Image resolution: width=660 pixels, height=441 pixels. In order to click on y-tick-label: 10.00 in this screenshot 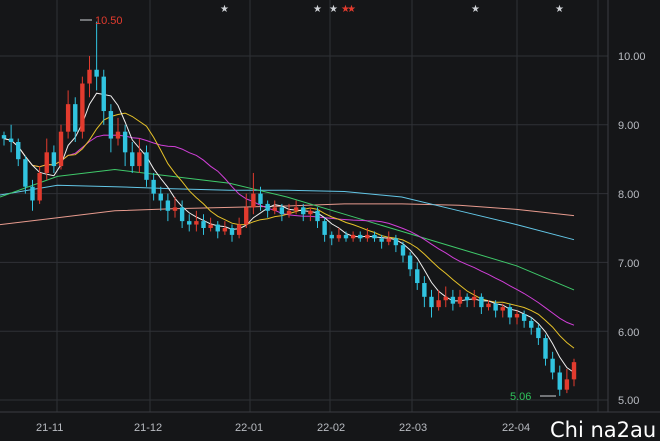, I will do `click(632, 57)`.